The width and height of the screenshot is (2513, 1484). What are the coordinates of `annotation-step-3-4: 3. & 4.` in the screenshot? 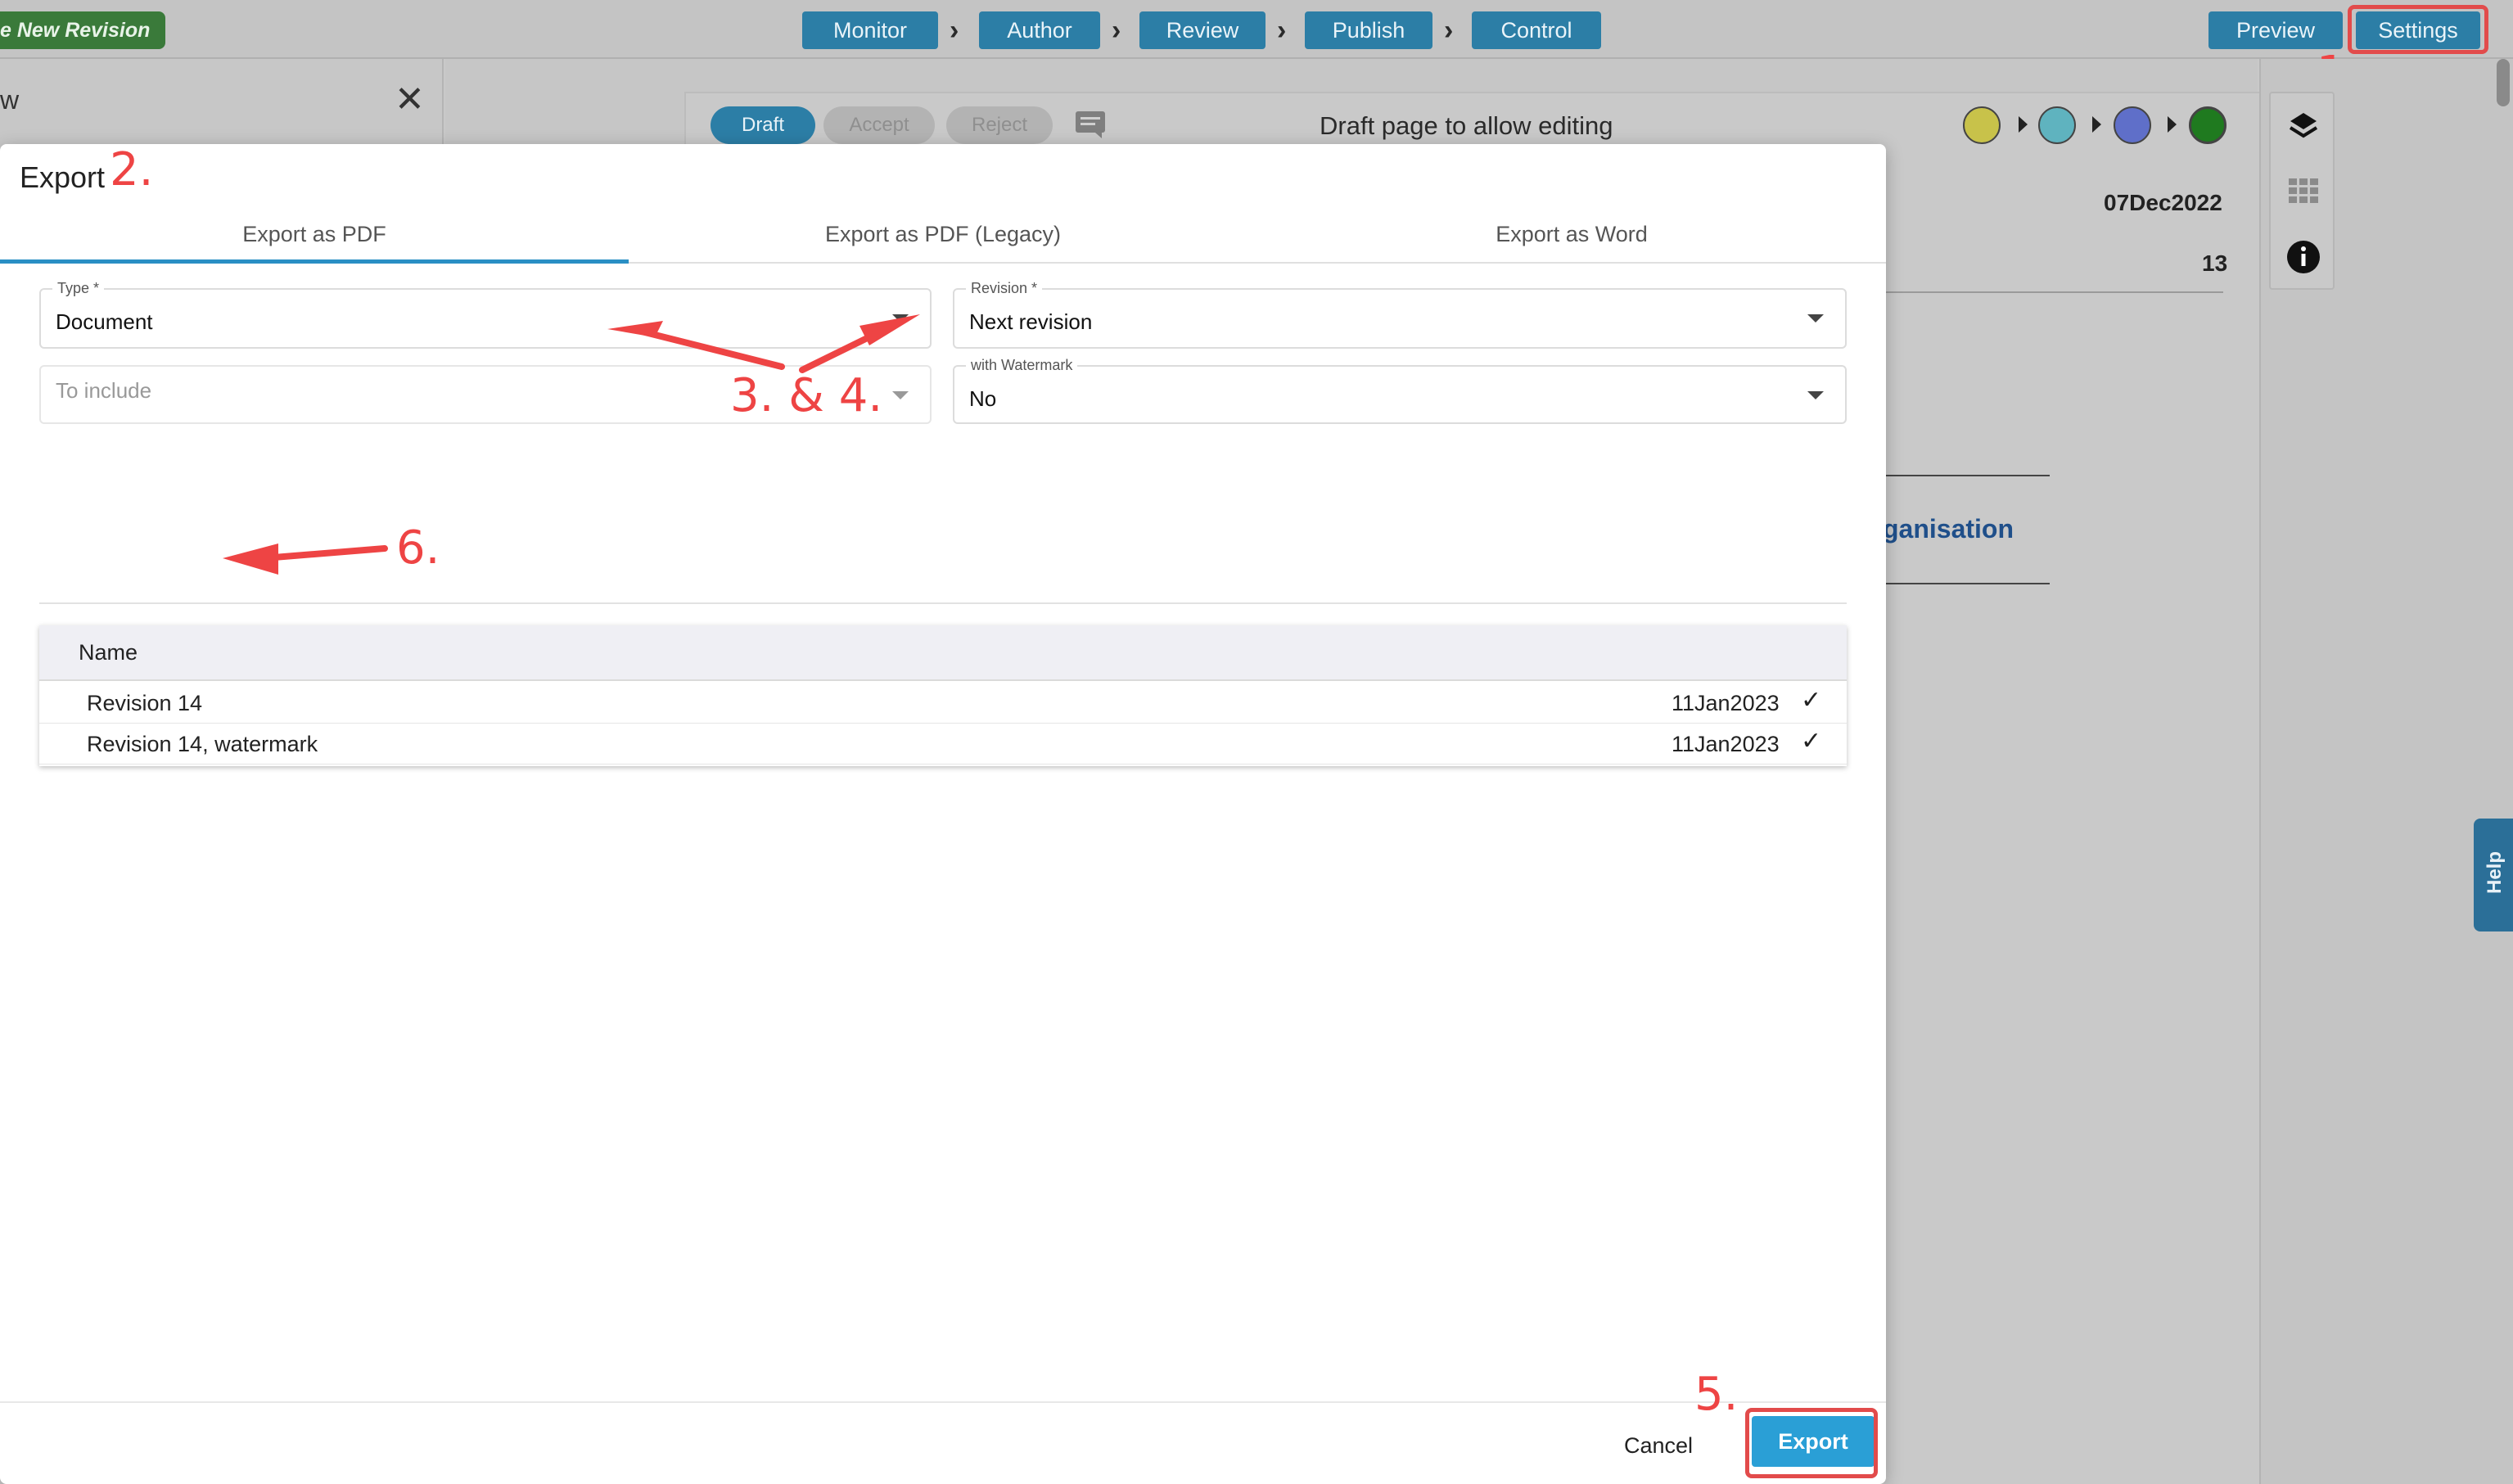 It's located at (806, 395).